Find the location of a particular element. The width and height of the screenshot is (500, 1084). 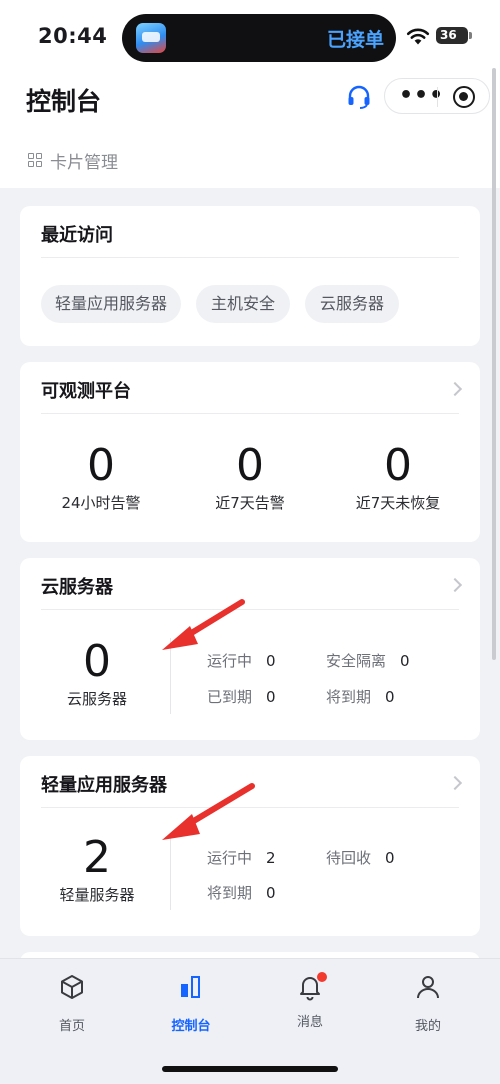

recent-visits-card: 最近访问 轻量应用服务器 主机安全 云服务器 is located at coordinates (250, 276).